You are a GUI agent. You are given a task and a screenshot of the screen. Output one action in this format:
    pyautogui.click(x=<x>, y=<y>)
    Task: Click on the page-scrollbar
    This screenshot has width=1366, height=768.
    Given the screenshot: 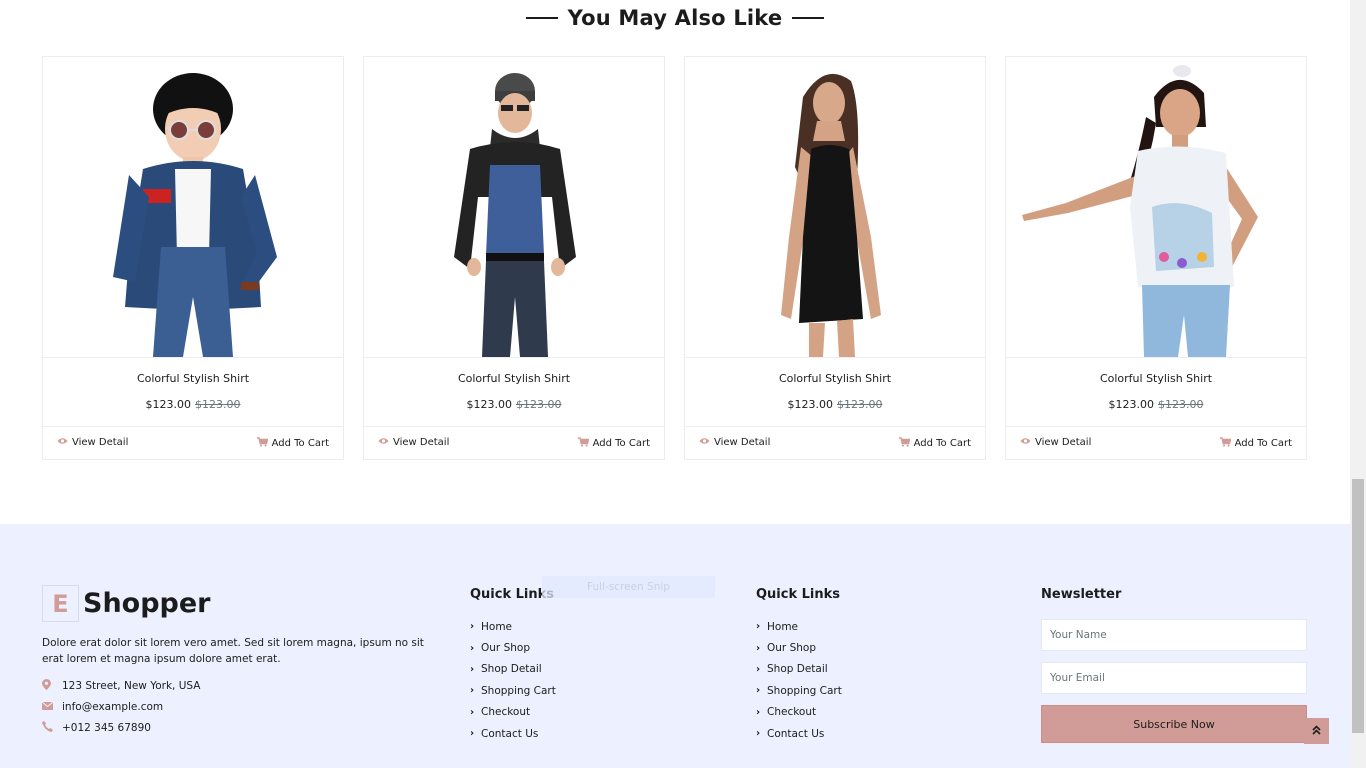 What is the action you would take?
    pyautogui.click(x=1358, y=384)
    